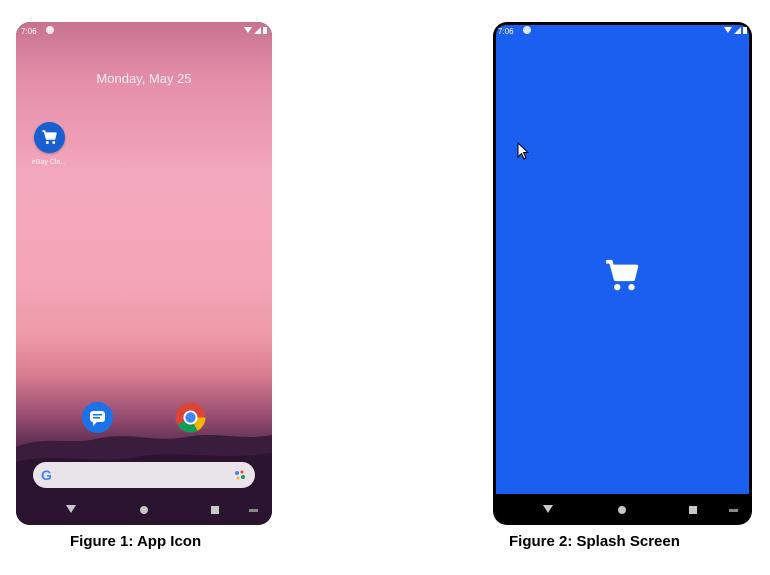  I want to click on figure-2-caption: Figure 2: Splash Screen, so click(594, 541).